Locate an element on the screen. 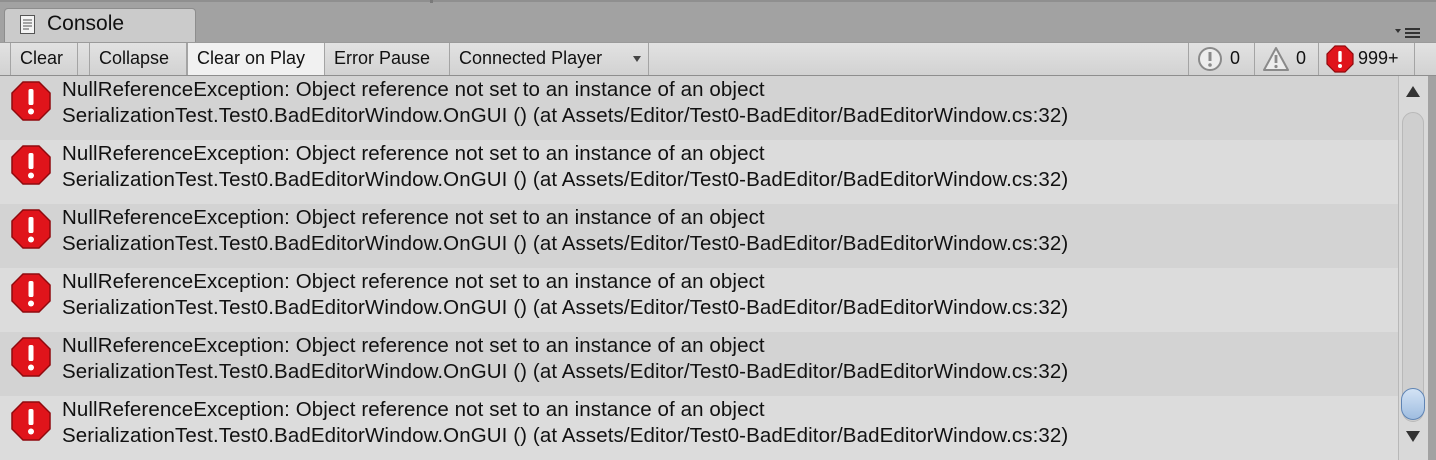  connected-player-dropdown: Connected Player is located at coordinates (549, 59).